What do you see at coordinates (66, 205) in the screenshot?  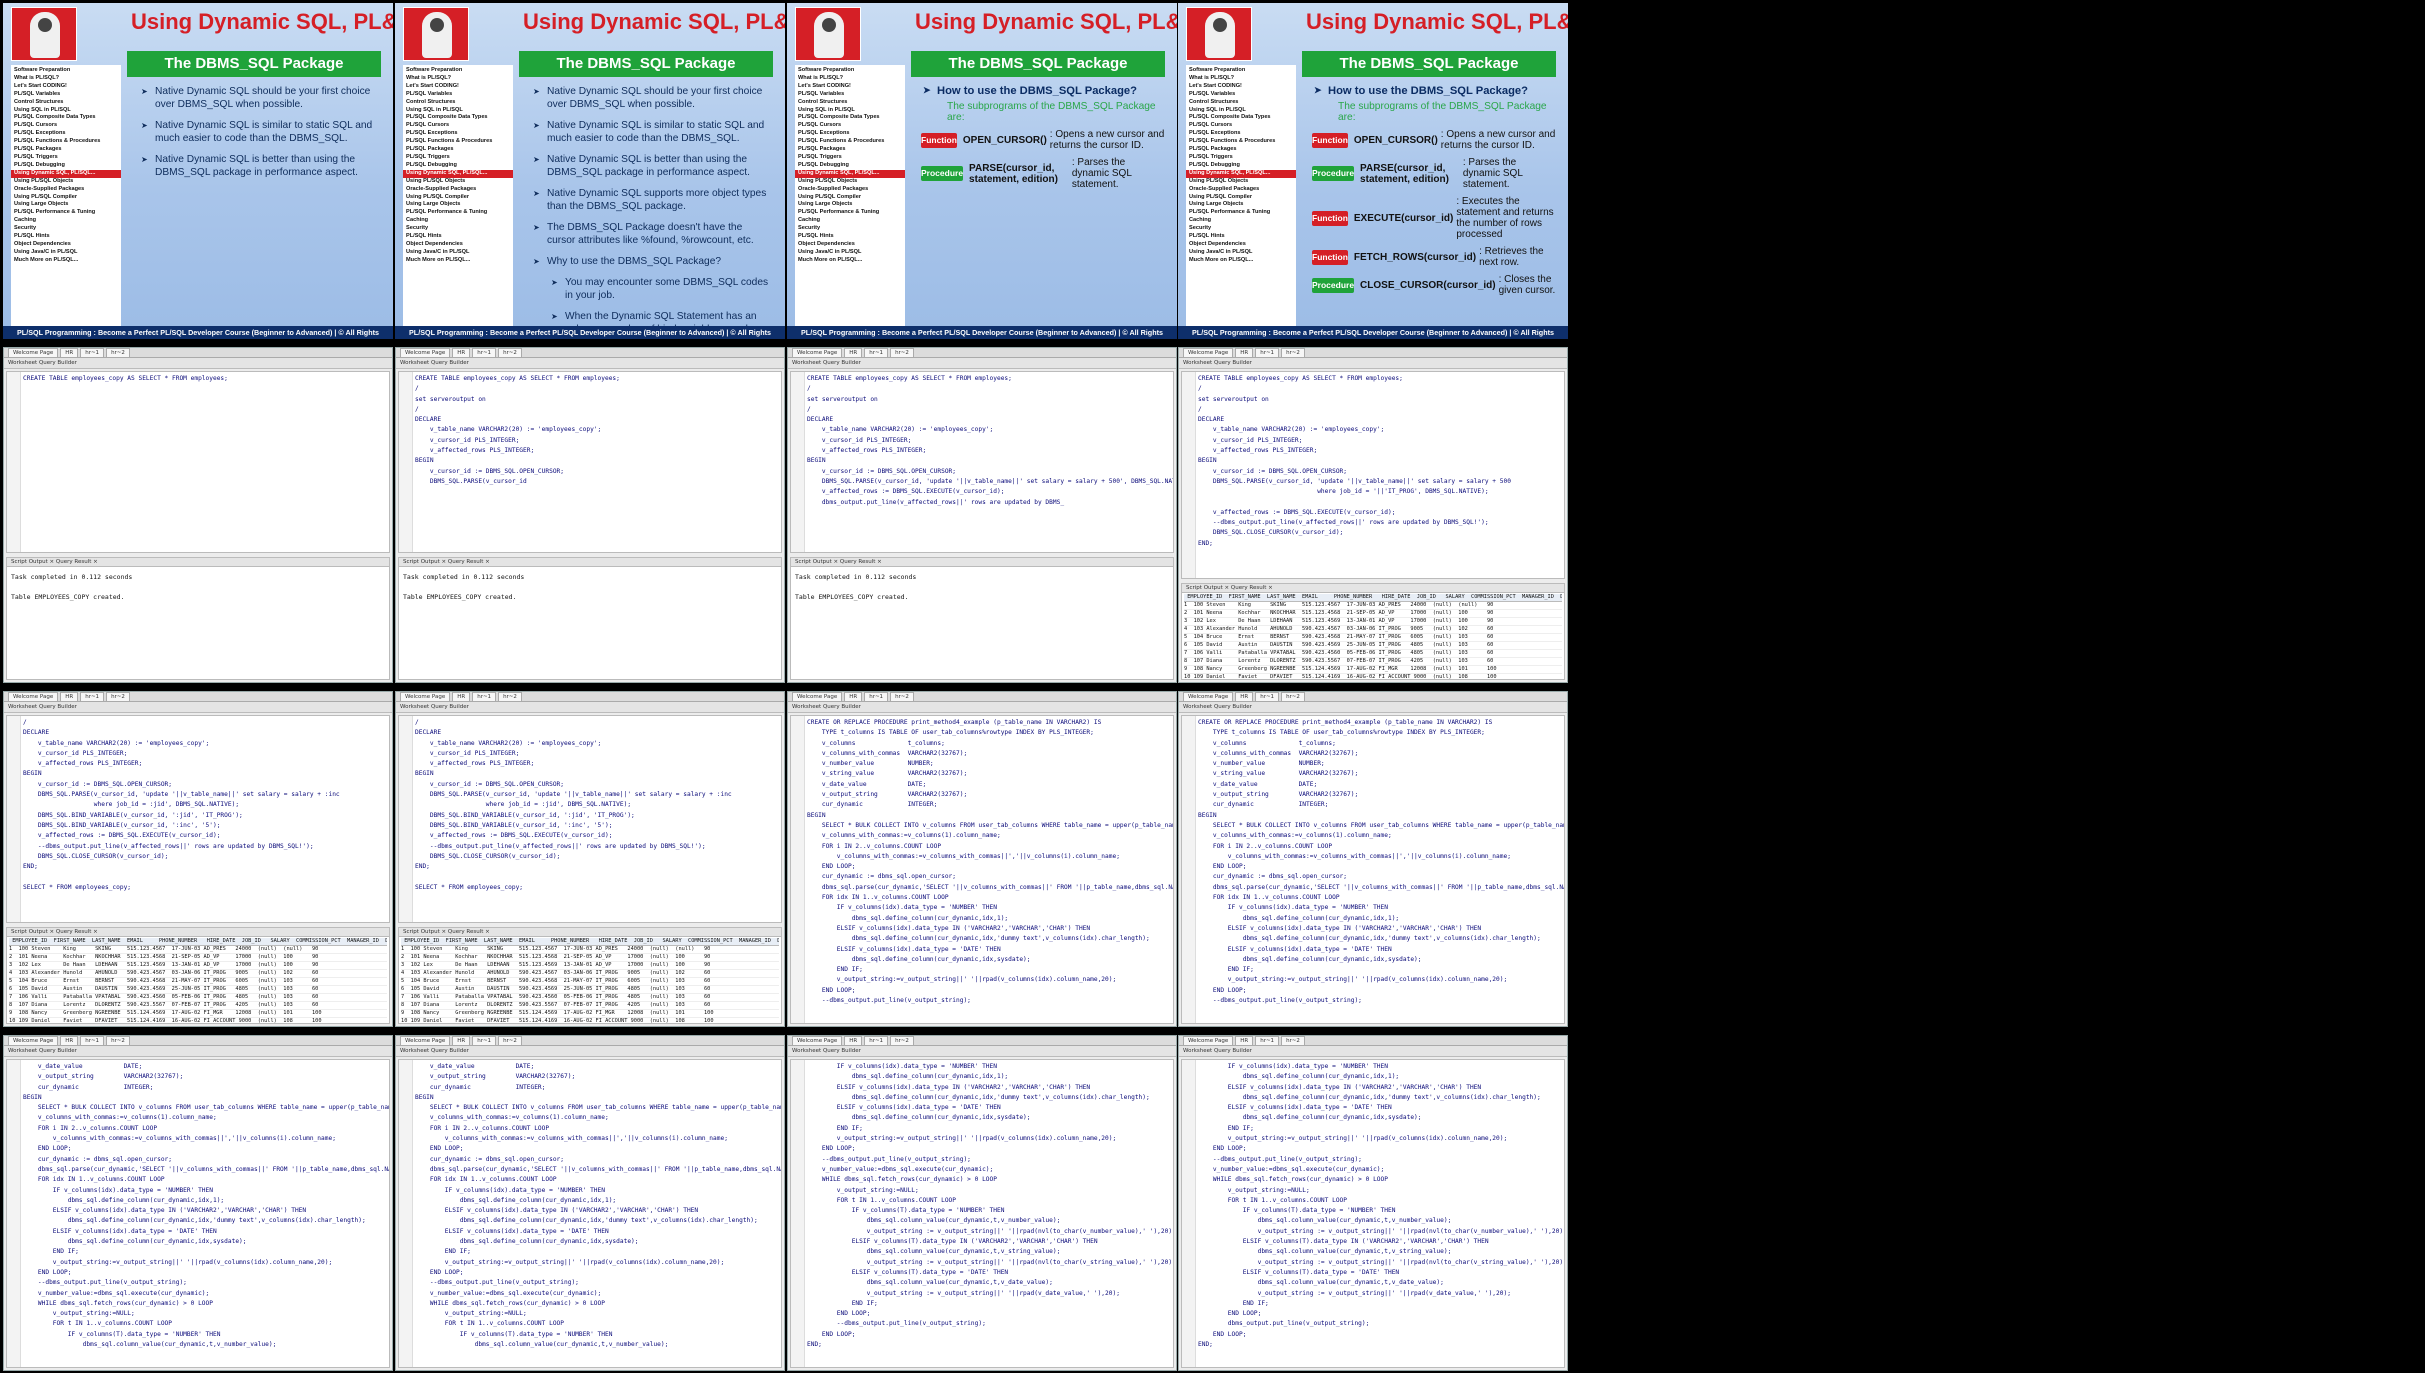 I see `outline-item: Using Large Objects` at bounding box center [66, 205].